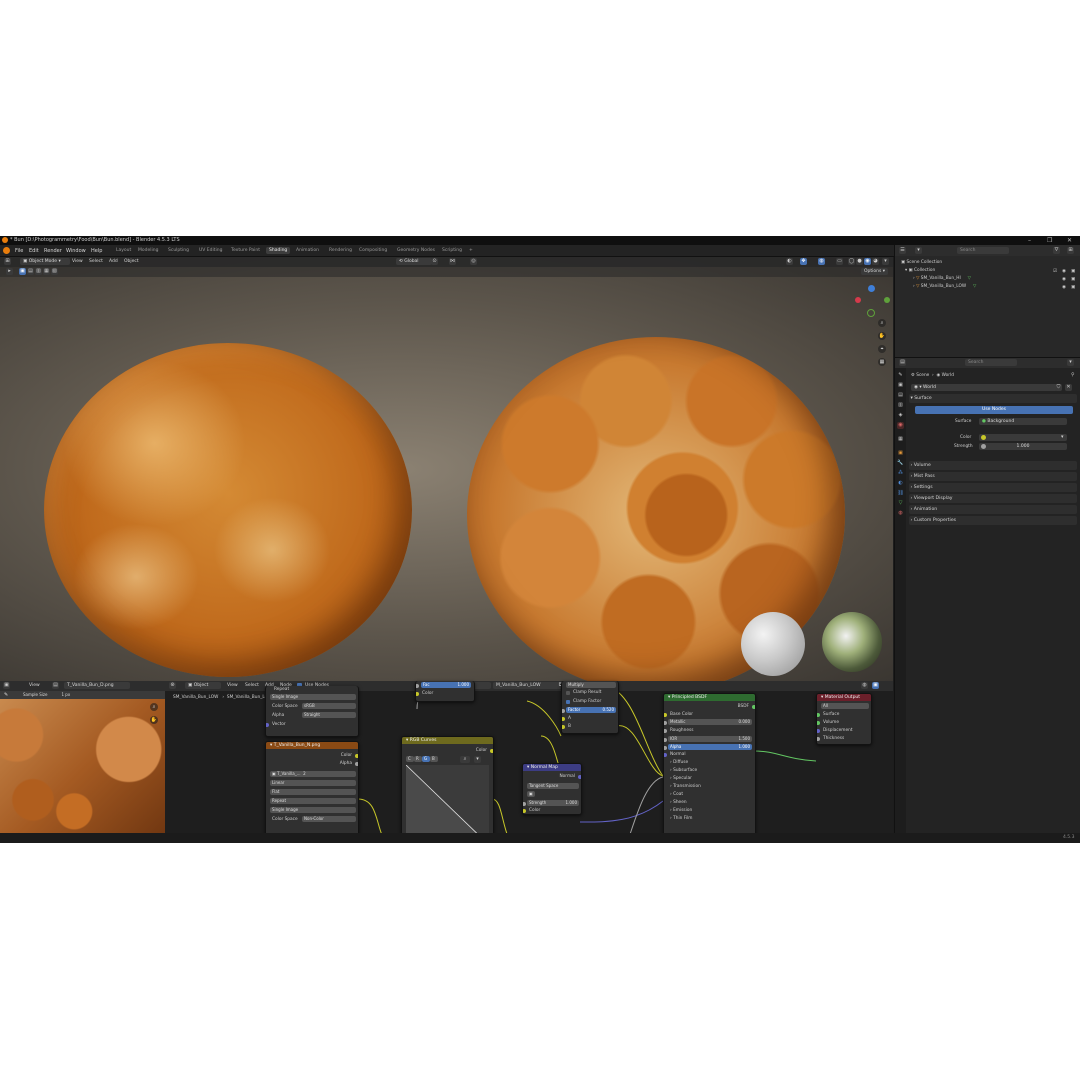 Image resolution: width=1080 pixels, height=1080 pixels. Describe the element at coordinates (665, 723) in the screenshot. I see `metallic-socket` at that location.